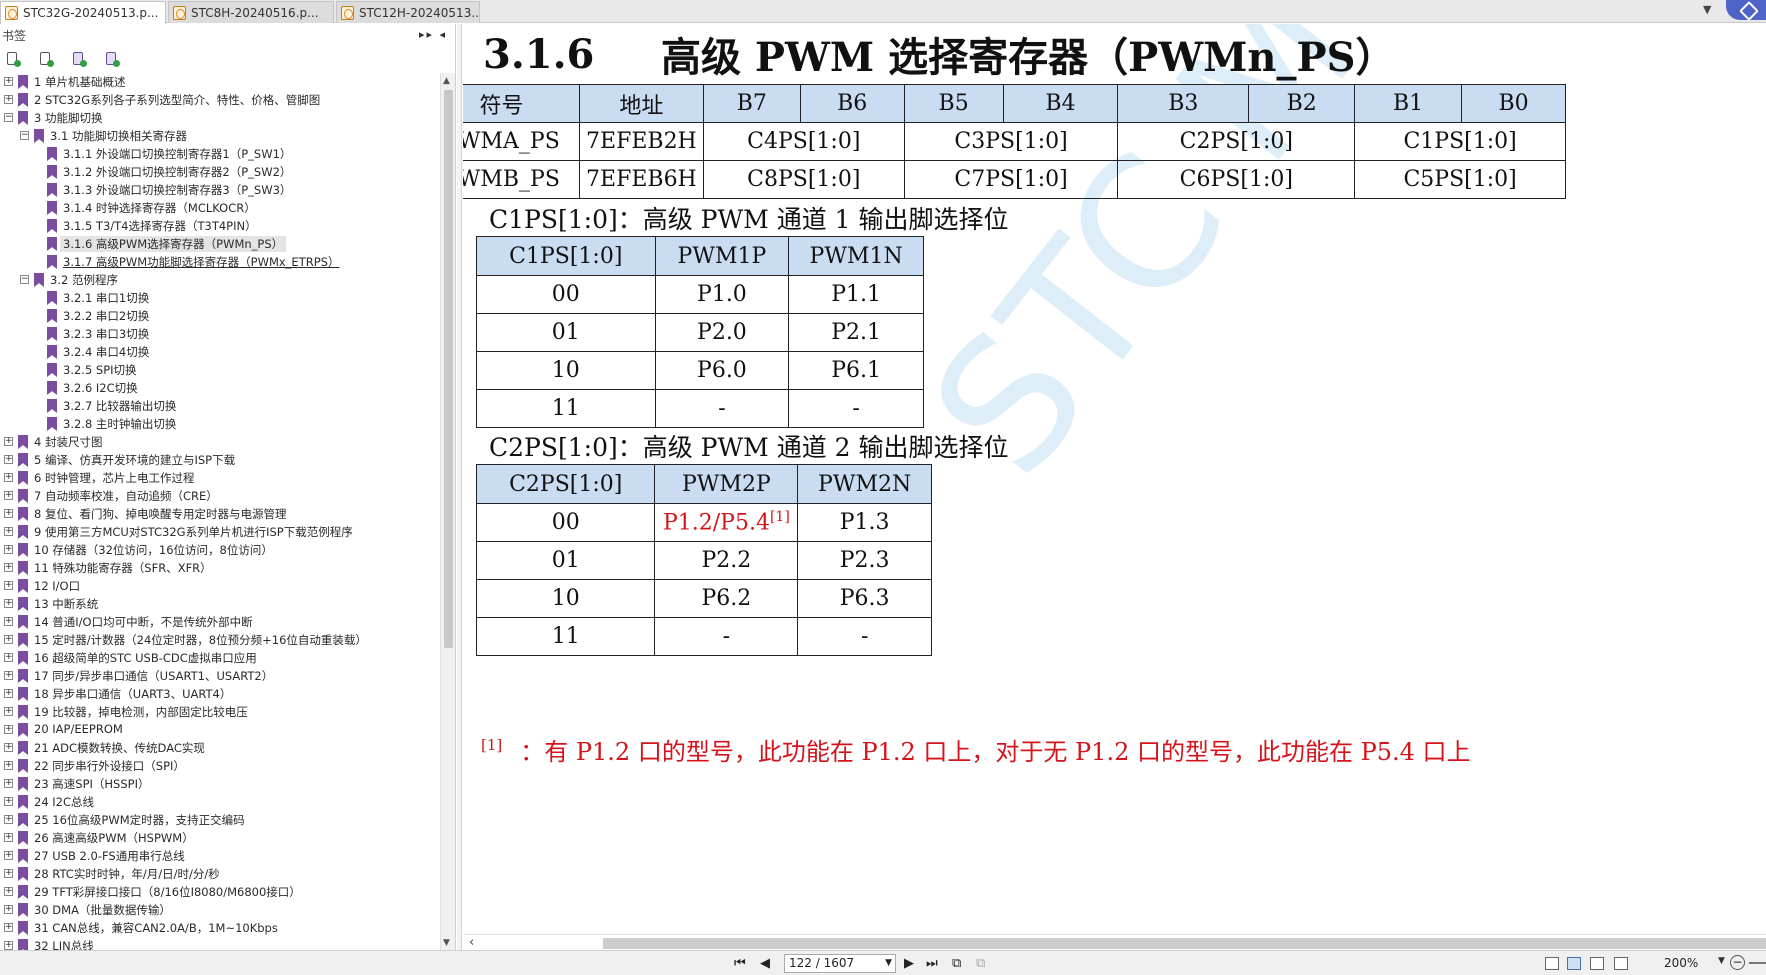 The width and height of the screenshot is (1766, 975). I want to click on scroll-left-icon: ‹, so click(471, 942).